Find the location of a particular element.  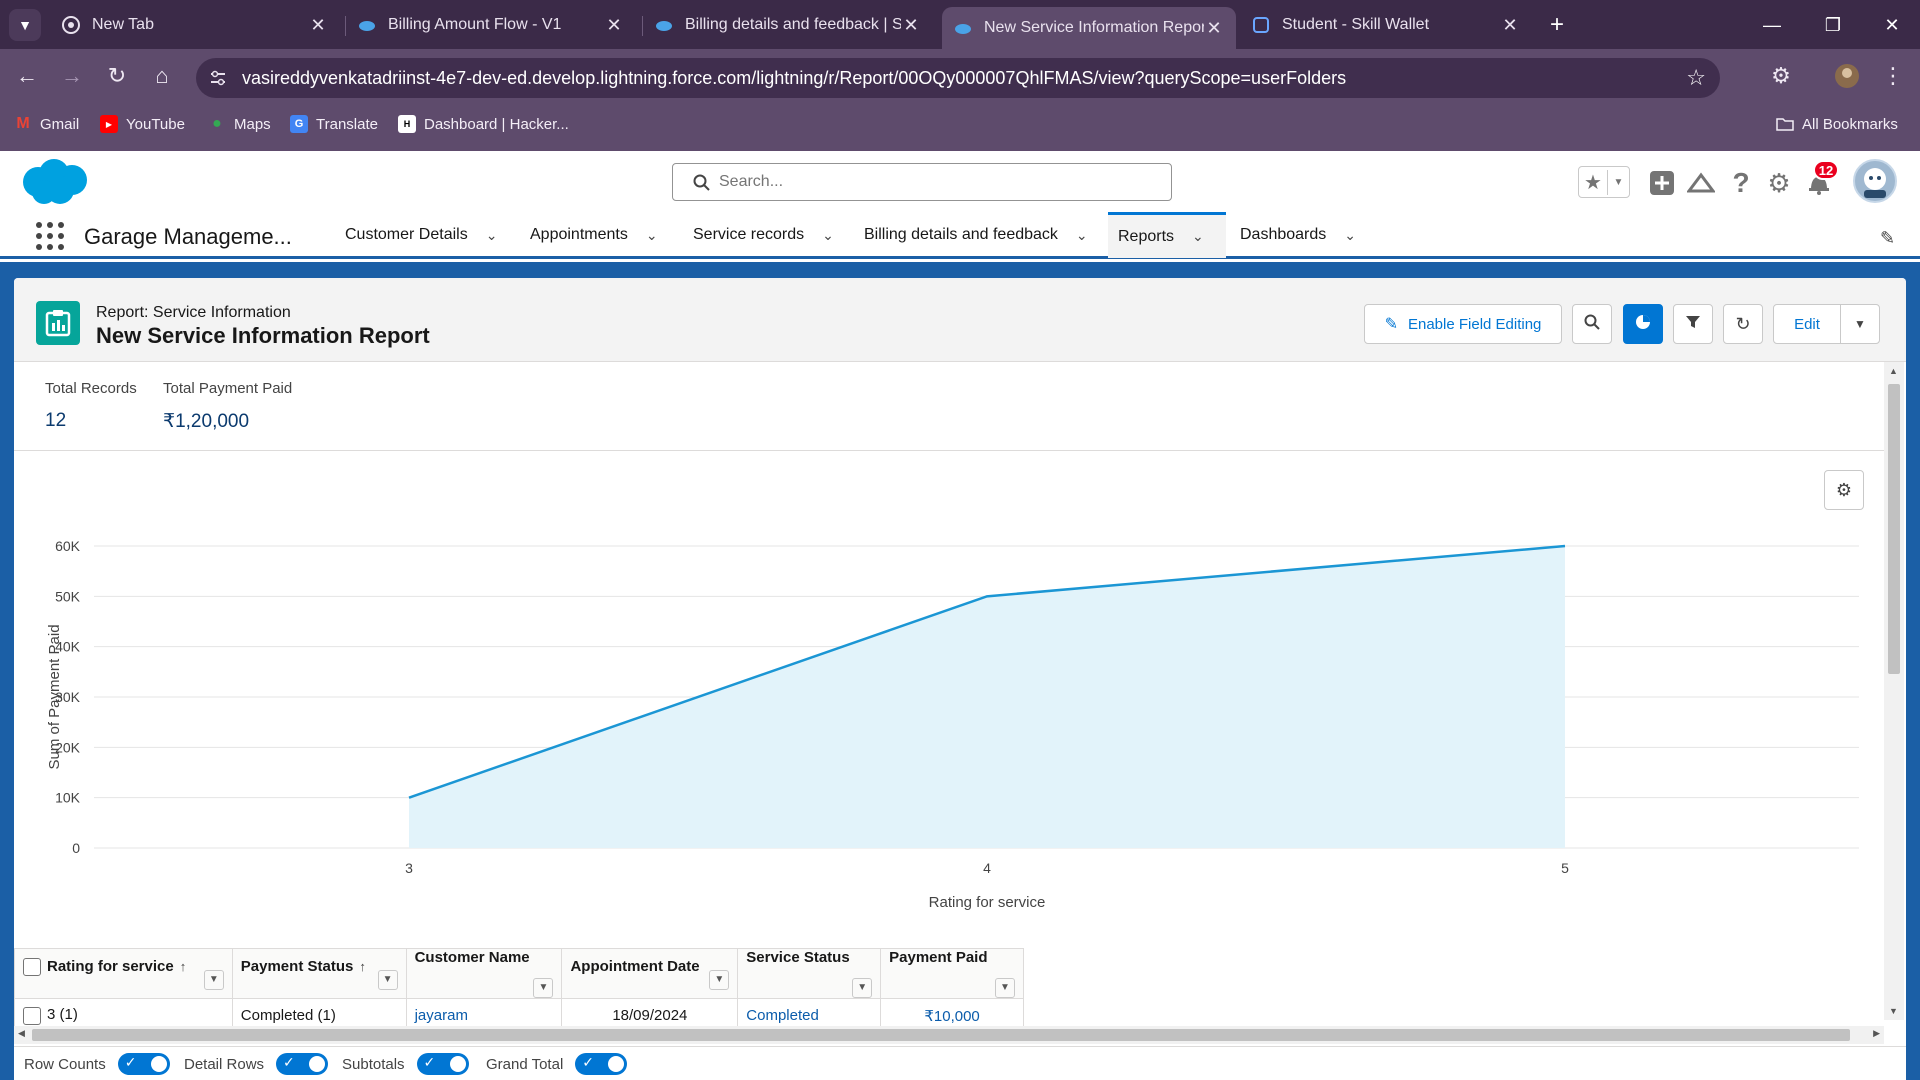

toggle-chart-button is located at coordinates (1643, 324).